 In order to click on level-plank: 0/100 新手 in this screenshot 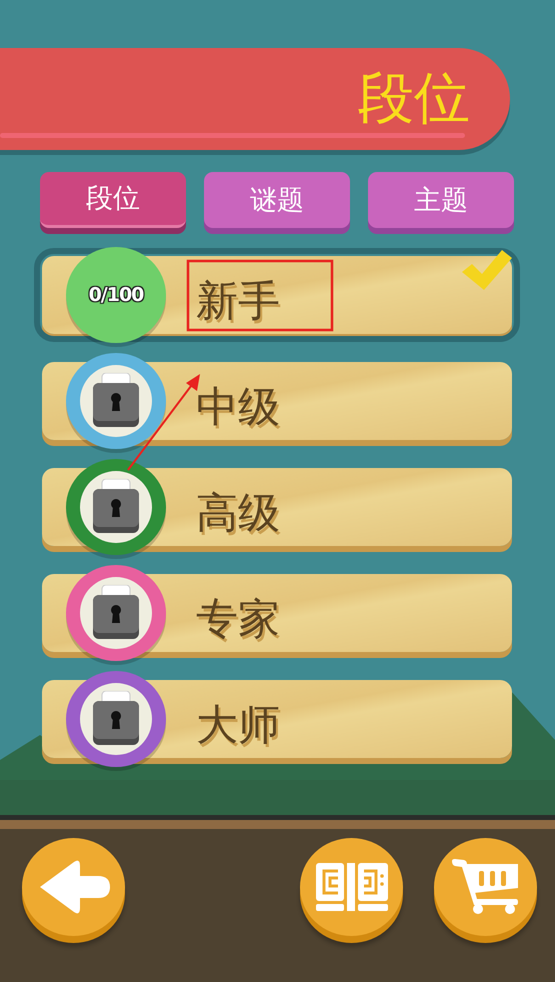, I will do `click(277, 295)`.